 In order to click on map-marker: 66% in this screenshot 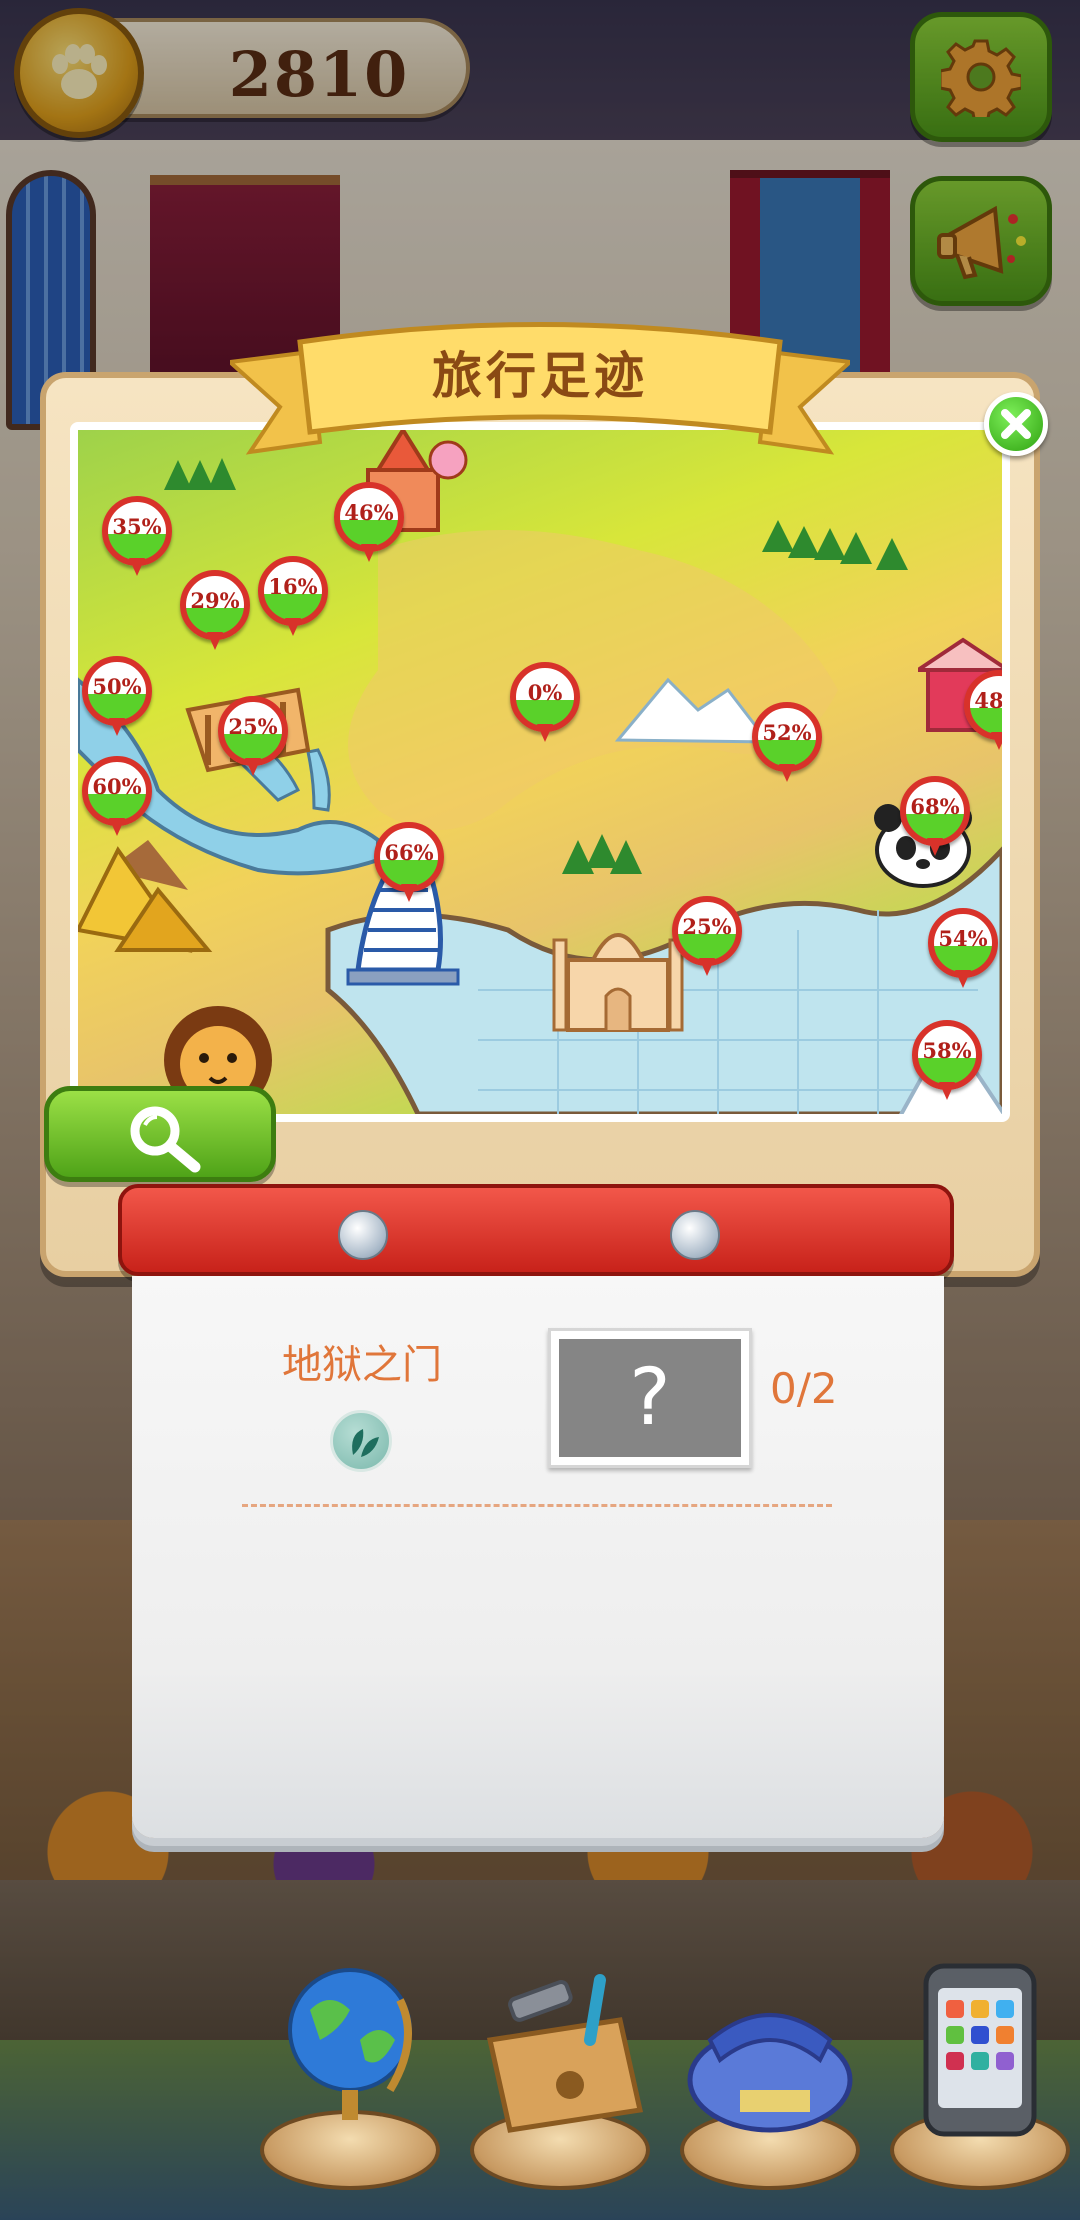, I will do `click(409, 865)`.